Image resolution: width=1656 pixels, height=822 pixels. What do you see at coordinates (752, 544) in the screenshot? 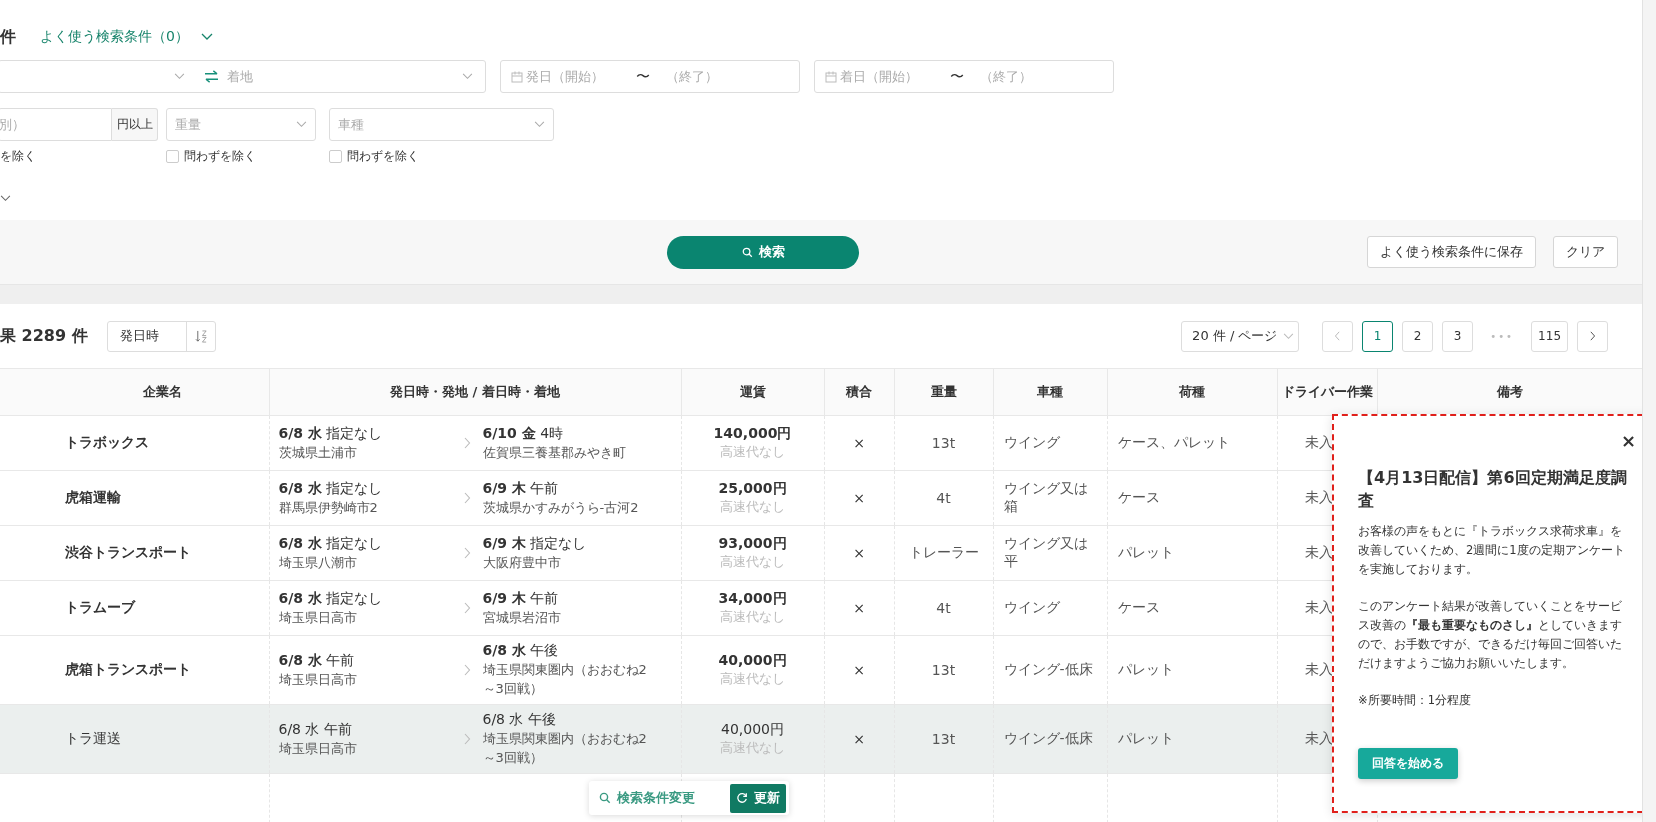
I see `fare-amount: 93,000円` at bounding box center [752, 544].